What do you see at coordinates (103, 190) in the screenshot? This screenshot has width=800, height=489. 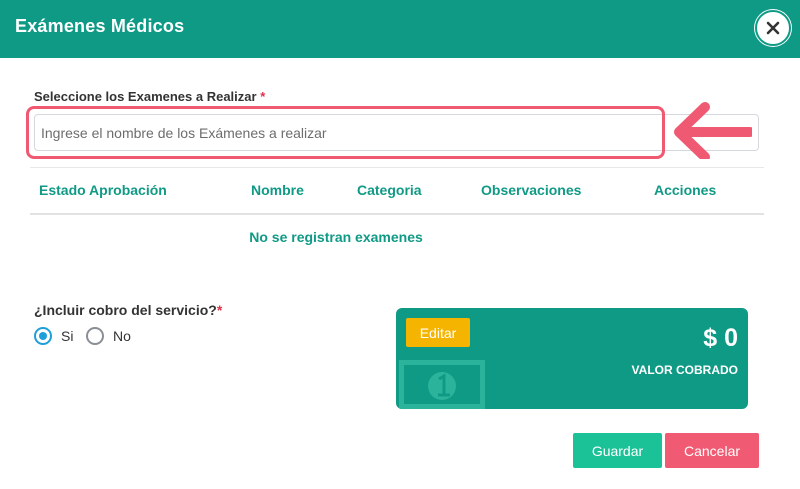 I see `column-header-estado: Estado Aprobación` at bounding box center [103, 190].